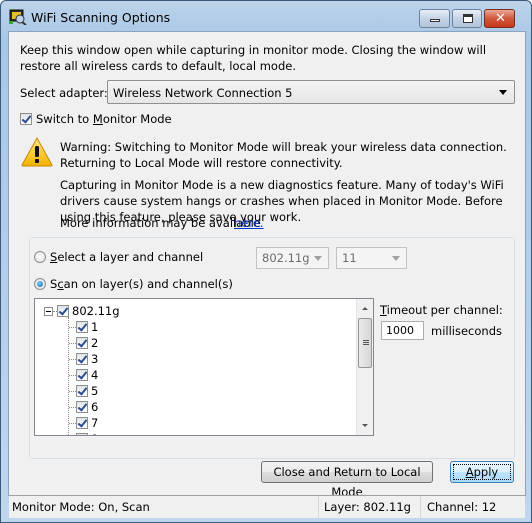 Image resolution: width=532 pixels, height=523 pixels. I want to click on collapse-icon, so click(48, 311).